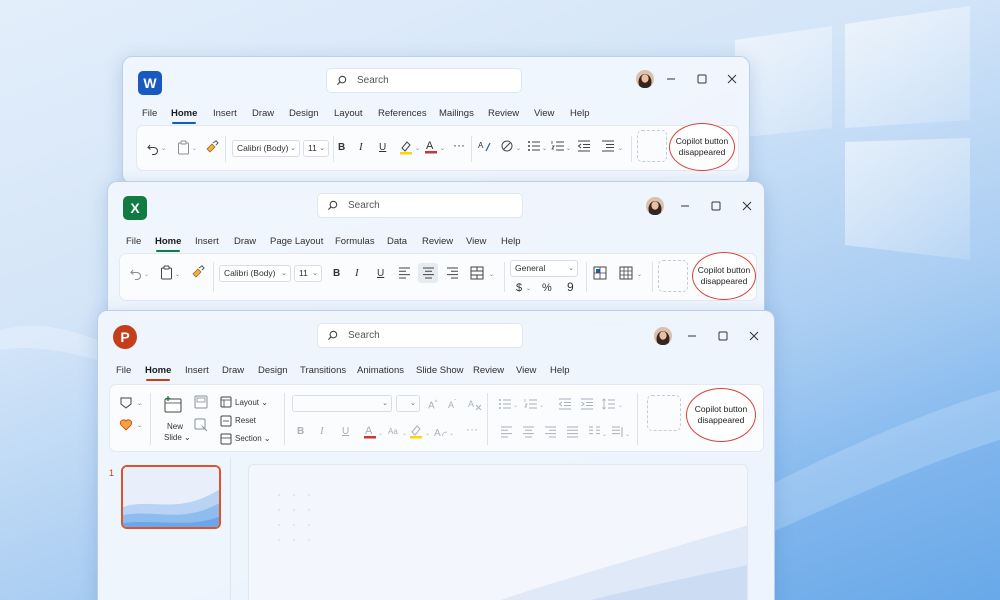 The width and height of the screenshot is (1000, 600). Describe the element at coordinates (201, 425) in the screenshot. I see `reuse-slides-icon` at that location.